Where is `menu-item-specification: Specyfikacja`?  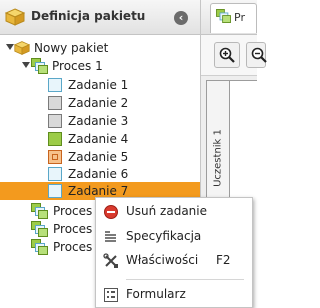 menu-item-specification: Specyfikacja is located at coordinates (174, 237).